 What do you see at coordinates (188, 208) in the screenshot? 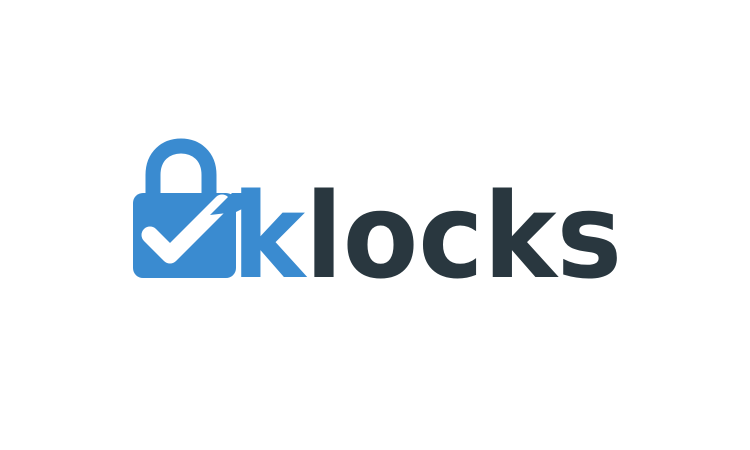
I see `padlock-icon` at bounding box center [188, 208].